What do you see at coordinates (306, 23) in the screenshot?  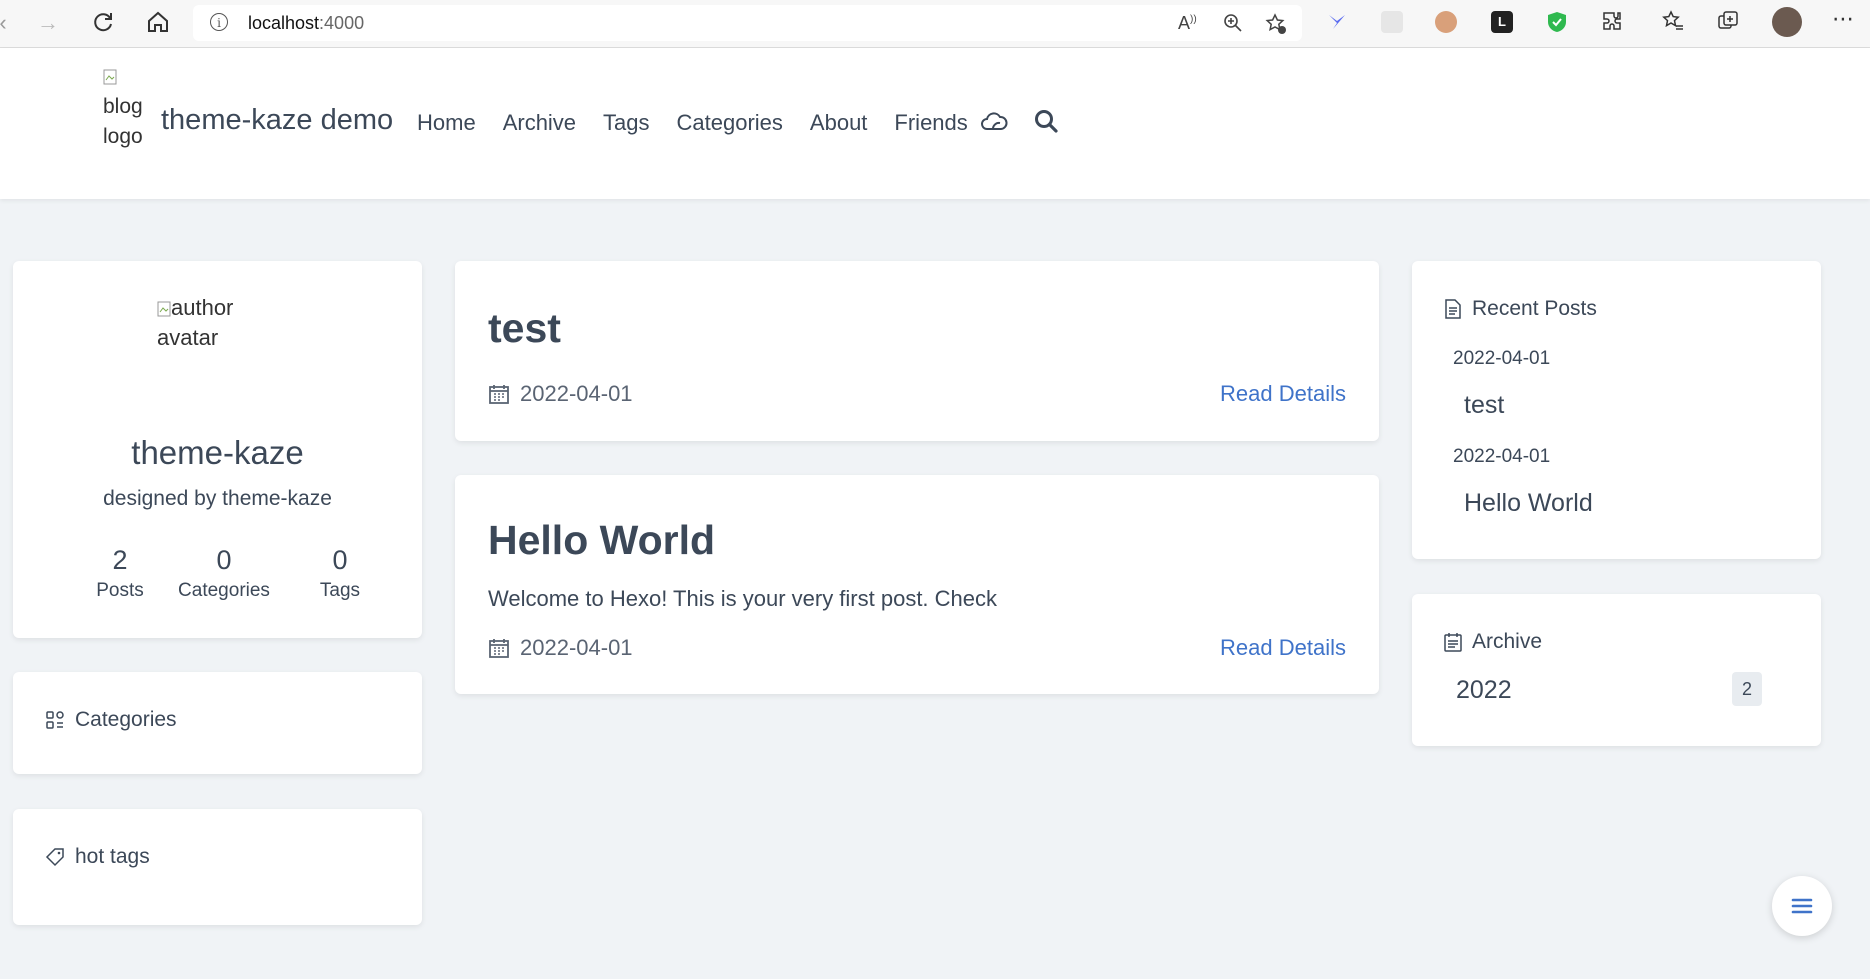 I see `address-url: localhost:4000` at bounding box center [306, 23].